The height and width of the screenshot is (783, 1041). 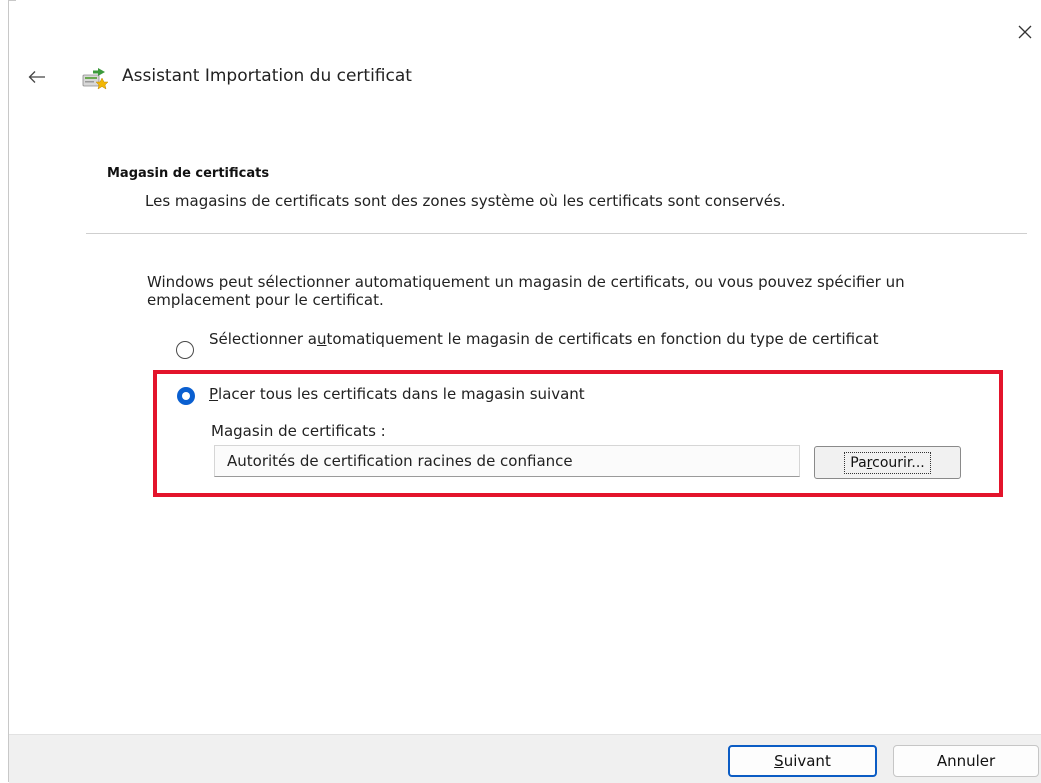 I want to click on cancel-button: Annuler, so click(x=966, y=761).